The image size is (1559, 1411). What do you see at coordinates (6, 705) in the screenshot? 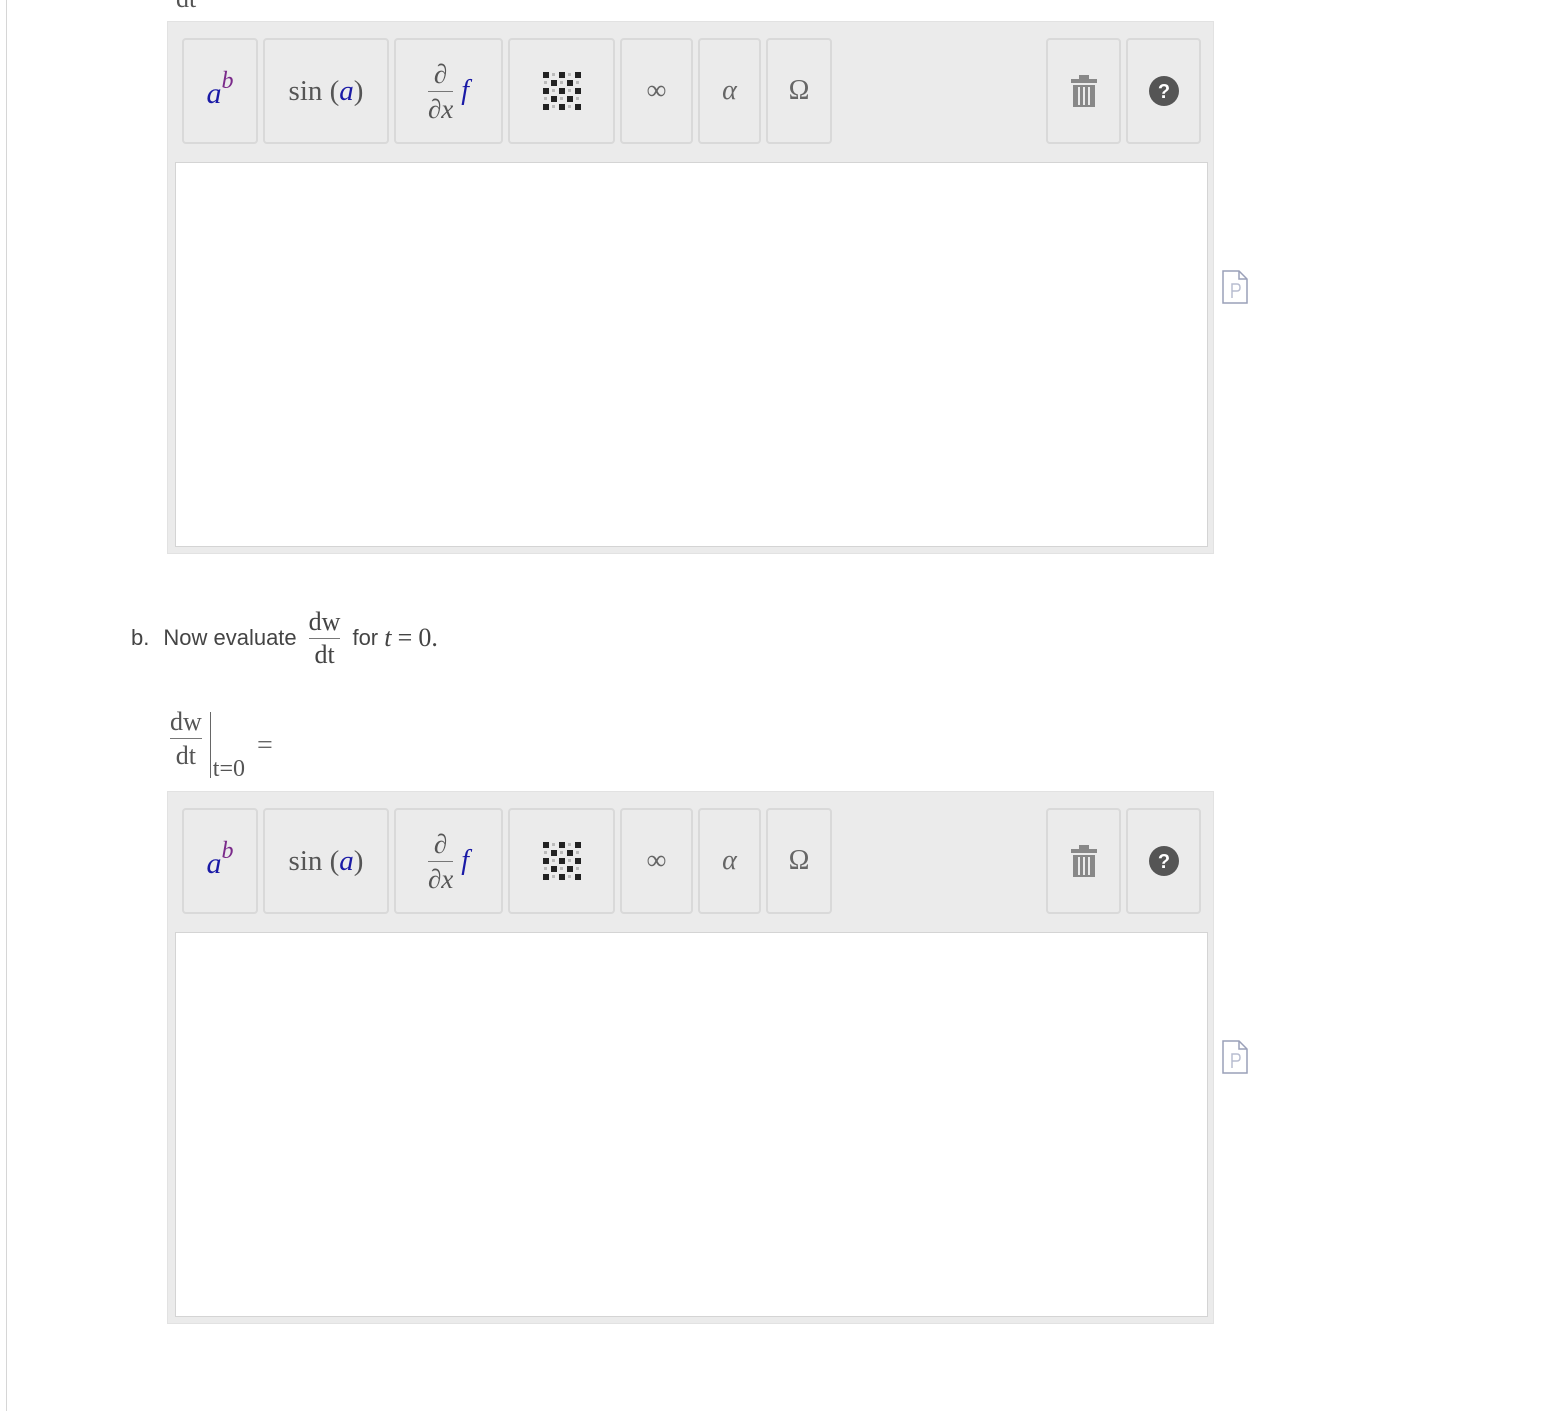
I see `left-border` at bounding box center [6, 705].